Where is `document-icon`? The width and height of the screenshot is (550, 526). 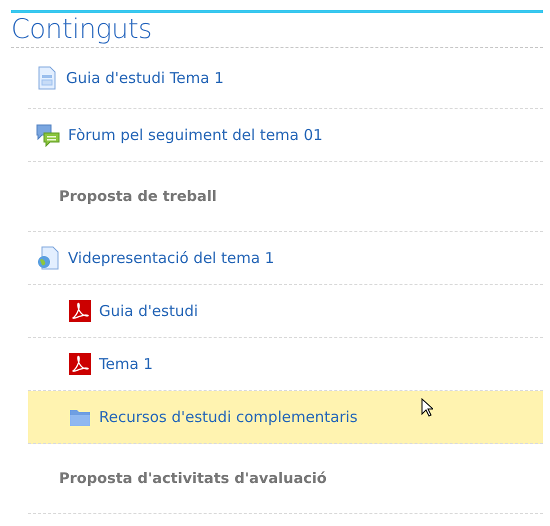
document-icon is located at coordinates (47, 78).